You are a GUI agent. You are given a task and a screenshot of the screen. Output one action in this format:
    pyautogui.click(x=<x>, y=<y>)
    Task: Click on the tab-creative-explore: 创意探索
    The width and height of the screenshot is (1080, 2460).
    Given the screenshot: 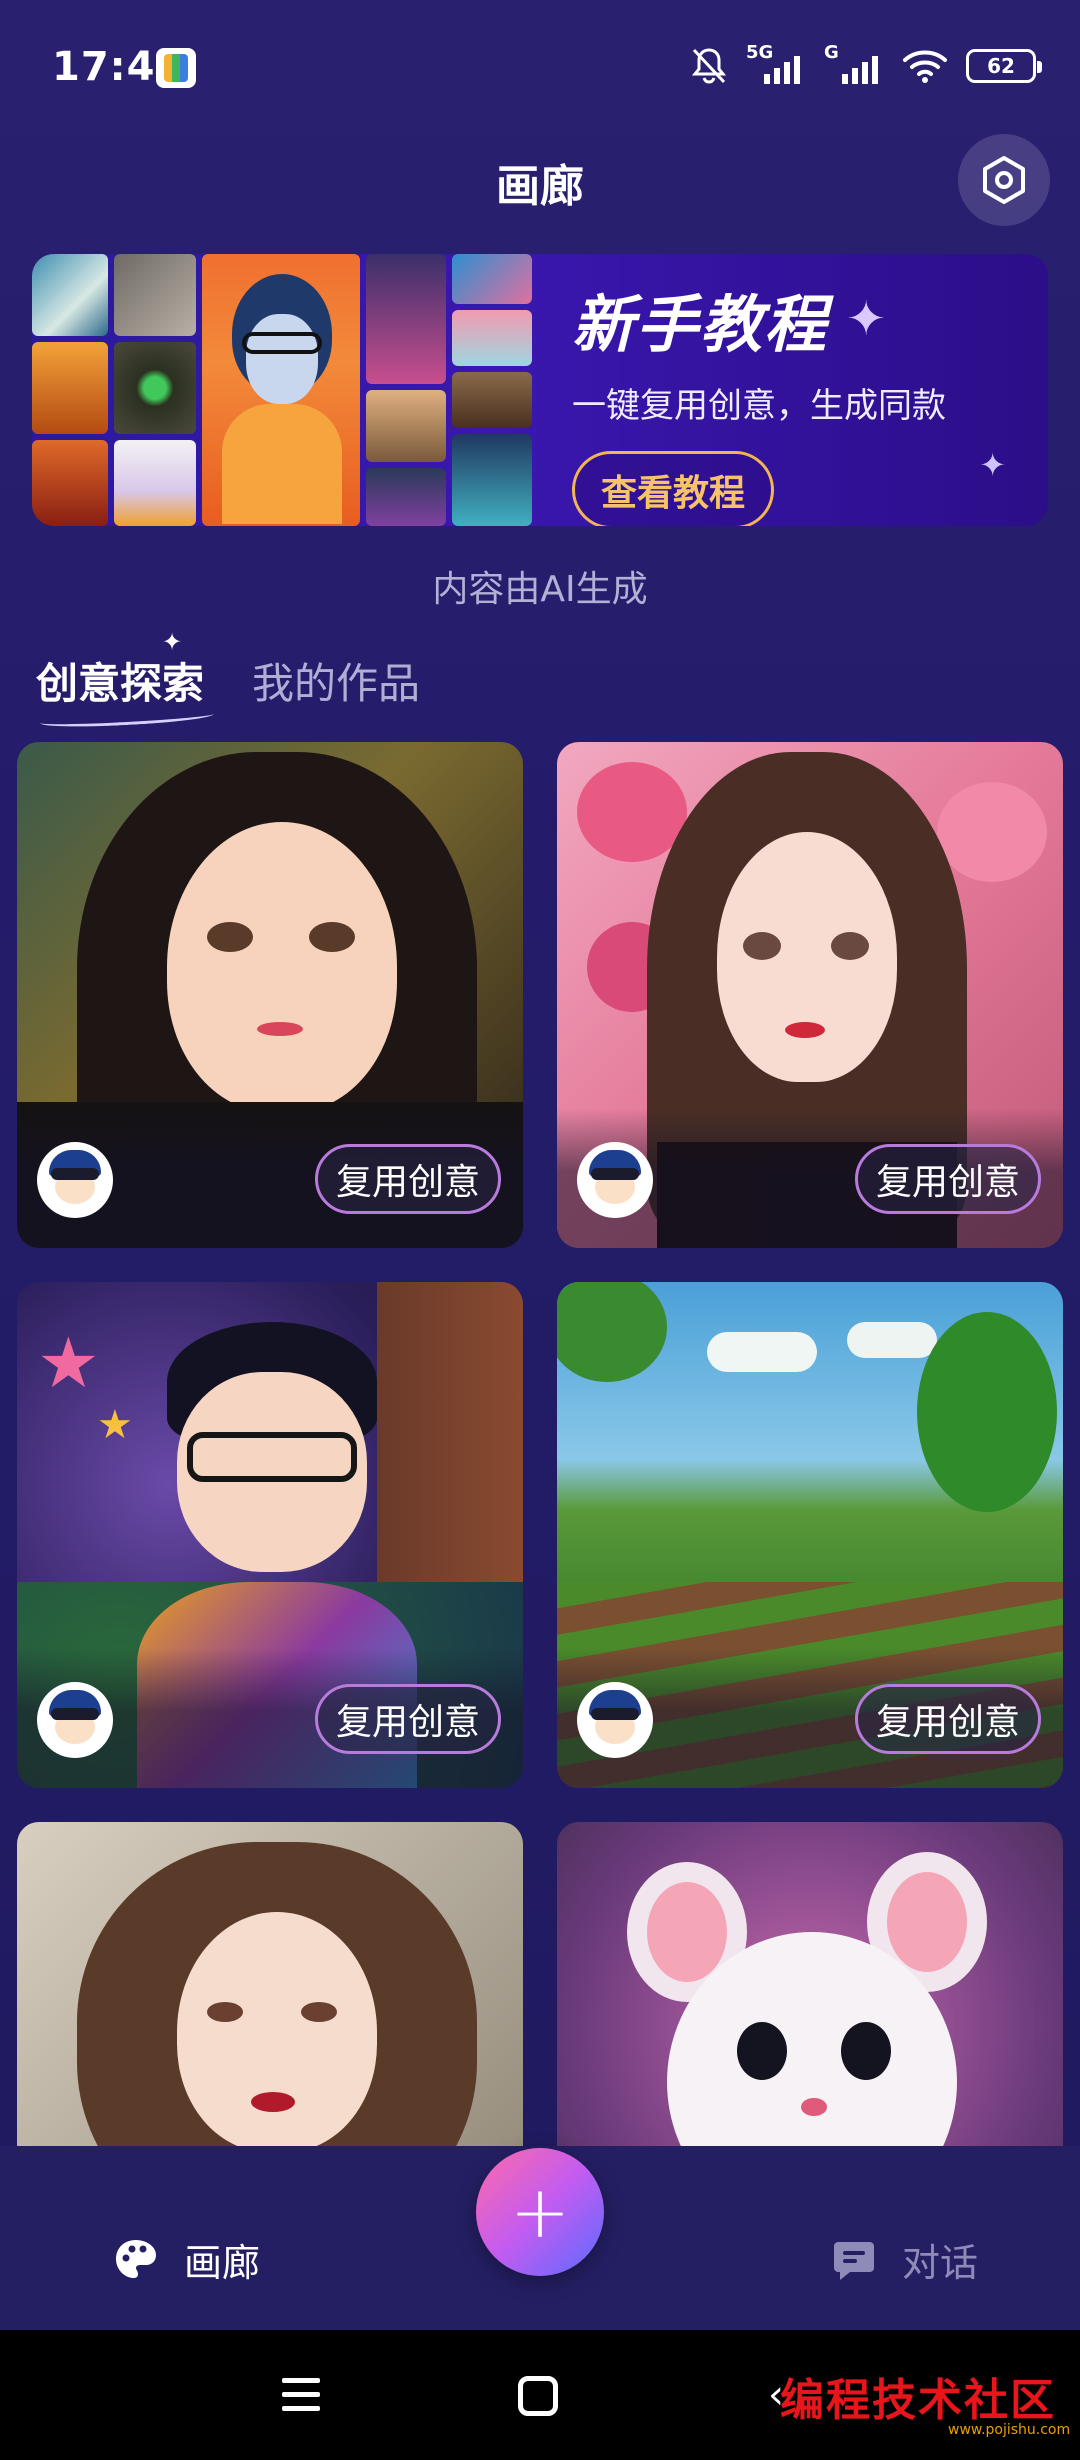 What is the action you would take?
    pyautogui.click(x=120, y=680)
    